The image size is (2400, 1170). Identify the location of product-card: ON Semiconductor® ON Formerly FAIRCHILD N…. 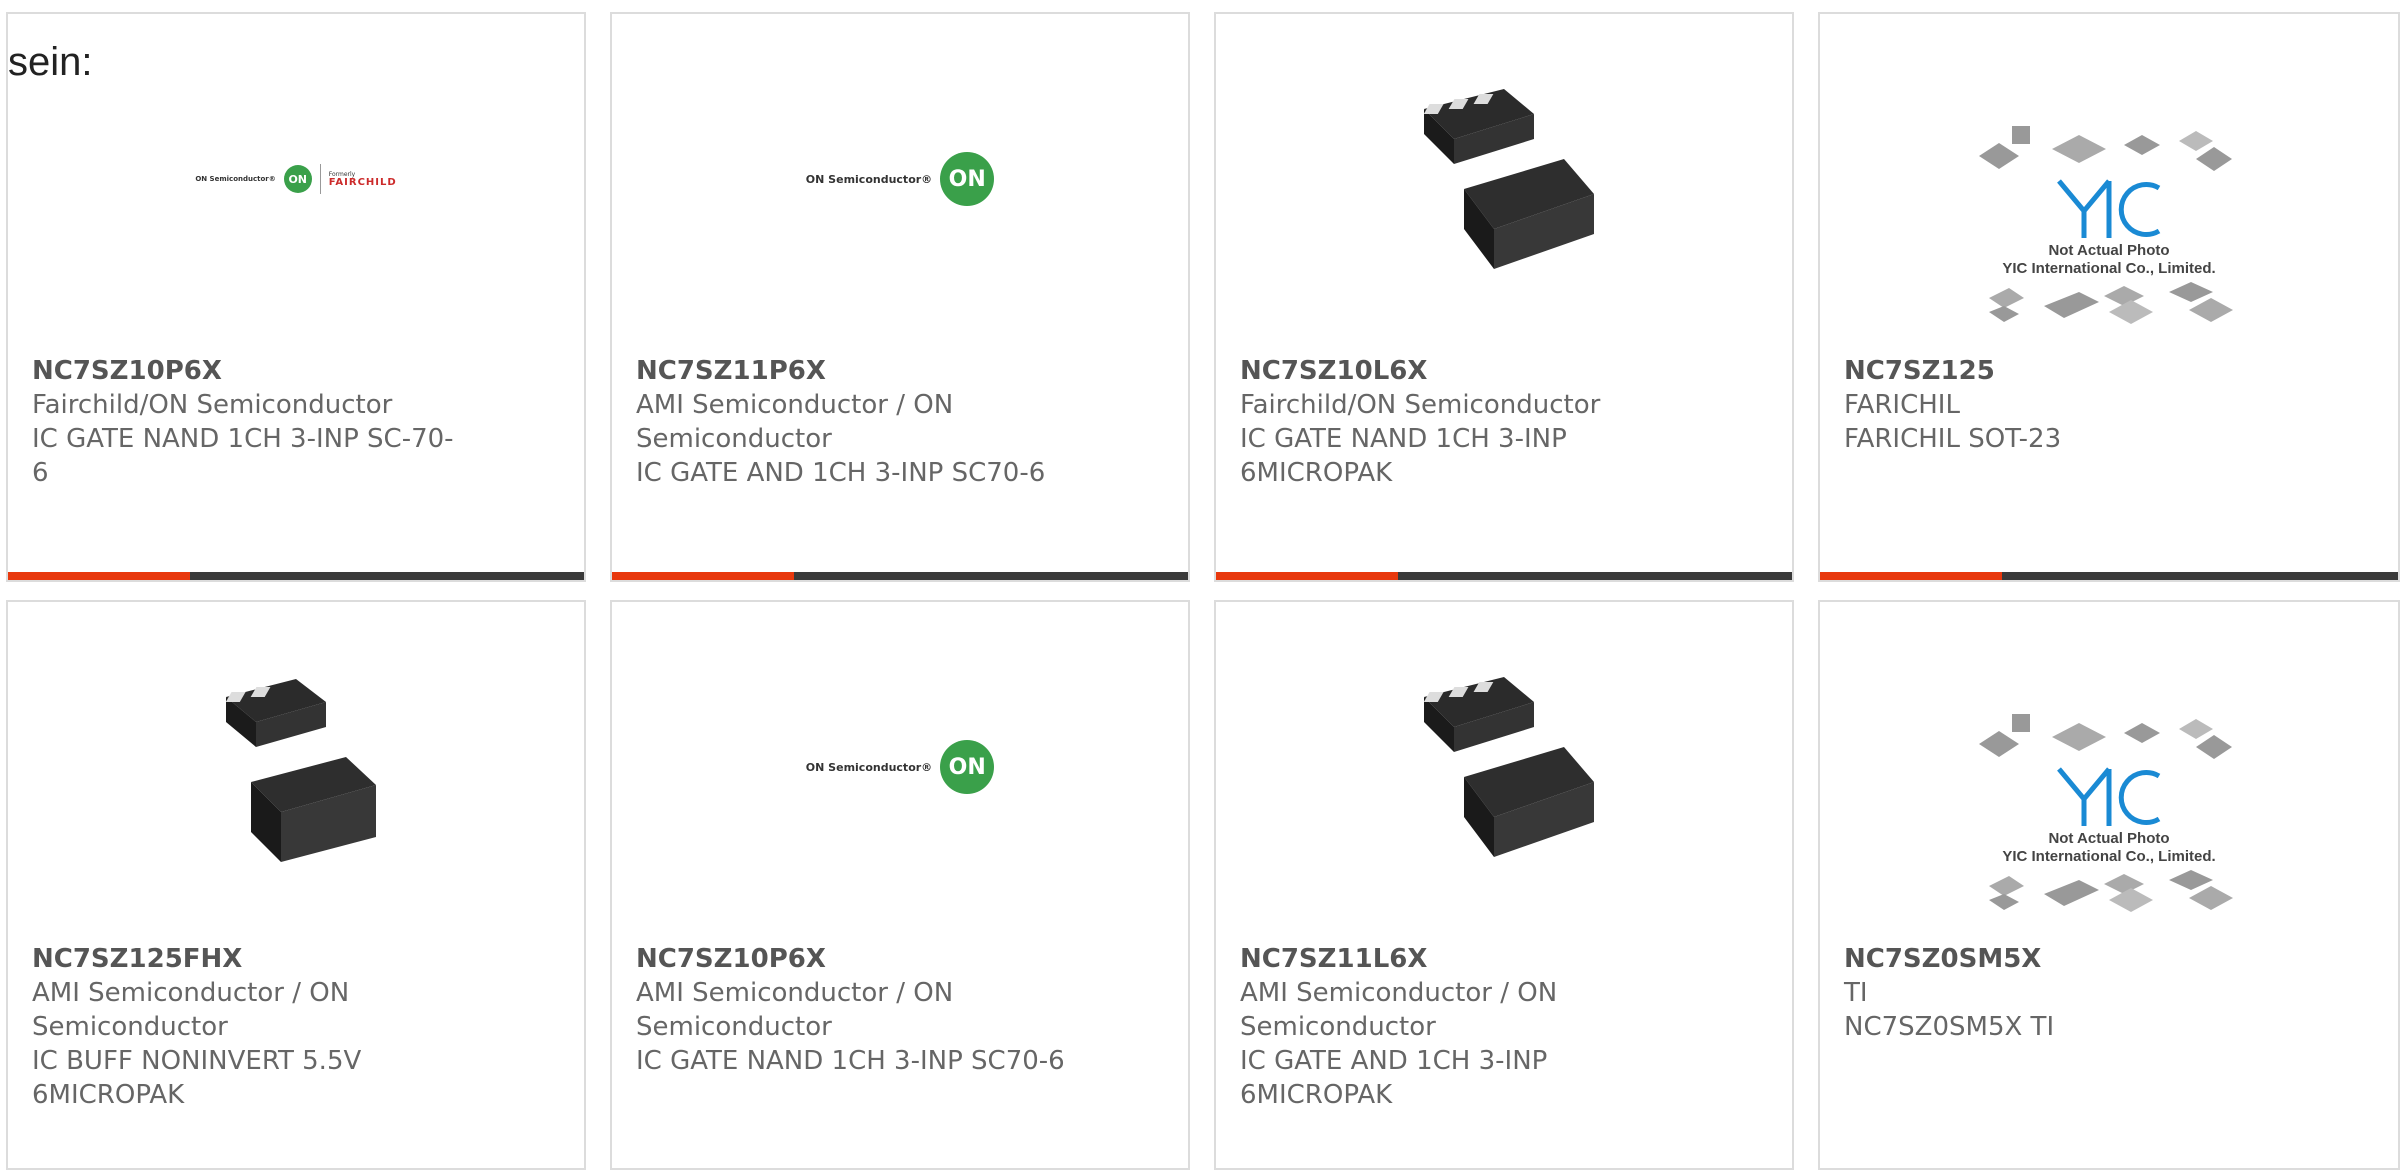
(296, 297).